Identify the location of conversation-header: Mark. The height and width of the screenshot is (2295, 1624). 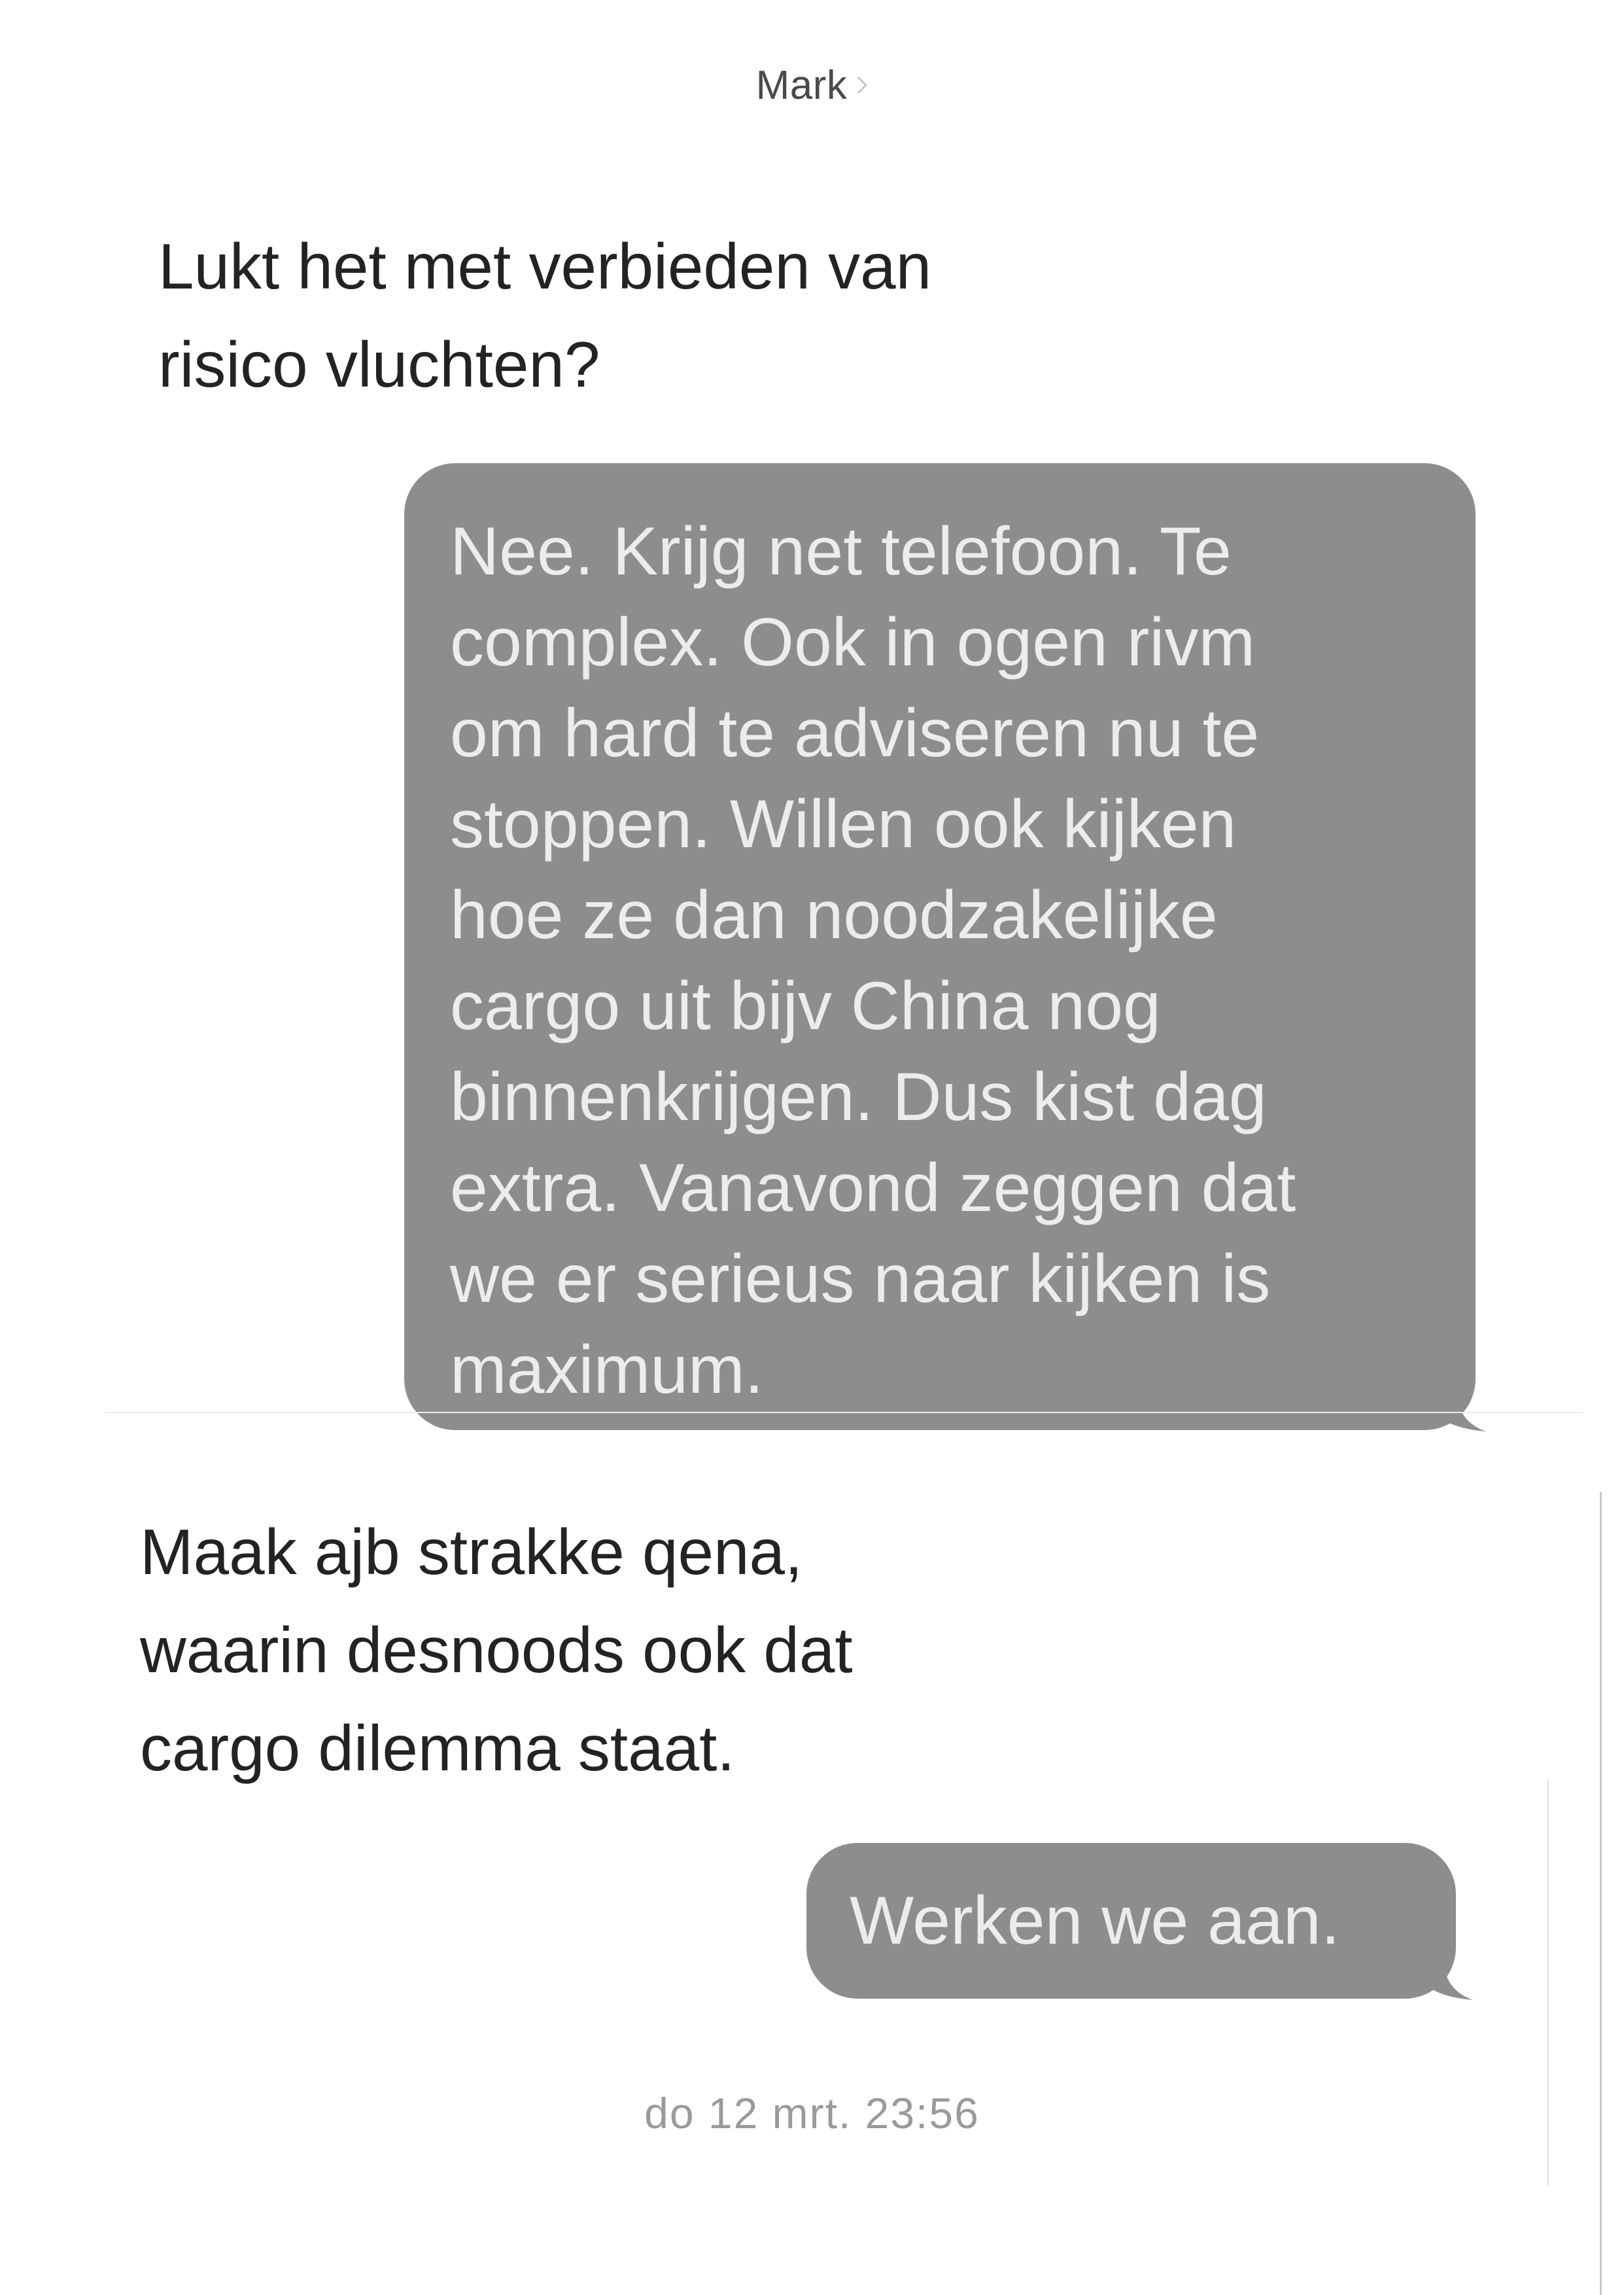
(812, 85).